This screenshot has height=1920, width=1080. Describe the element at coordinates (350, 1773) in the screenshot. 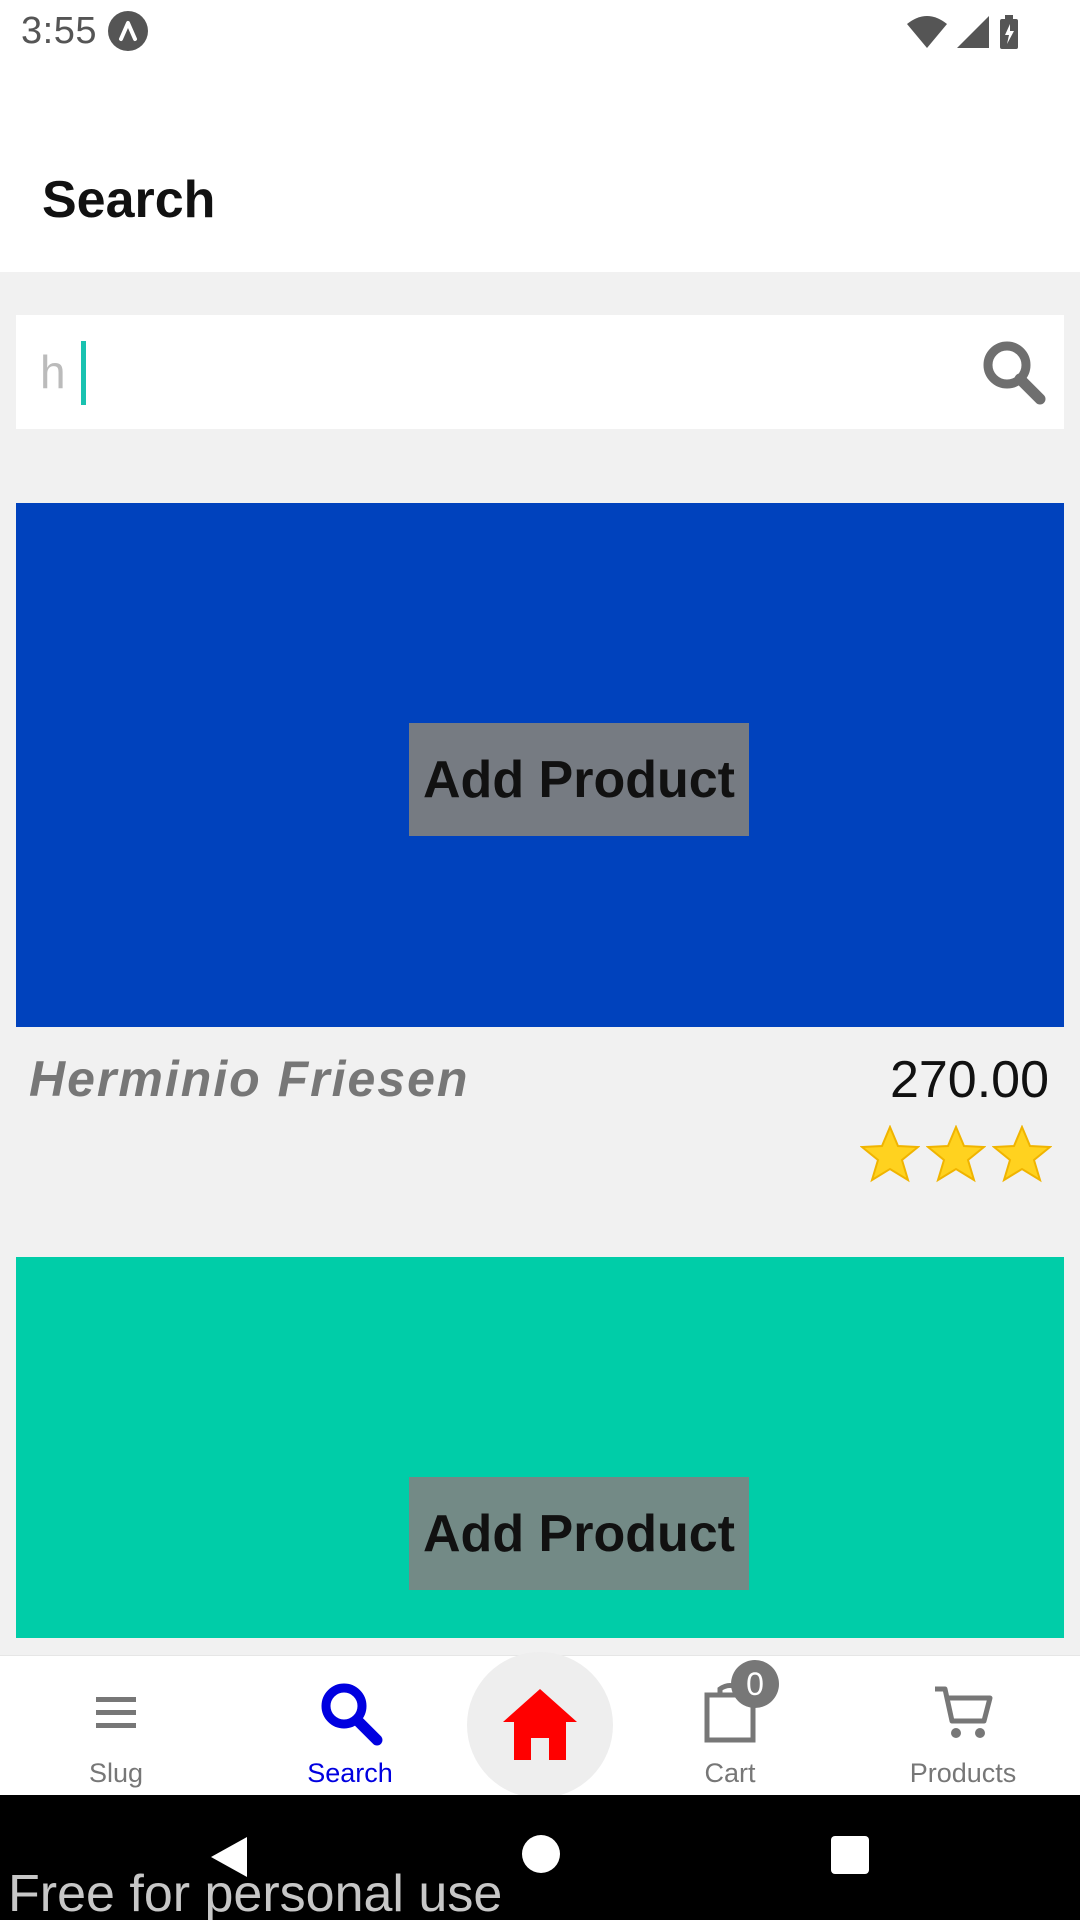

I see `nav-label: Search` at that location.